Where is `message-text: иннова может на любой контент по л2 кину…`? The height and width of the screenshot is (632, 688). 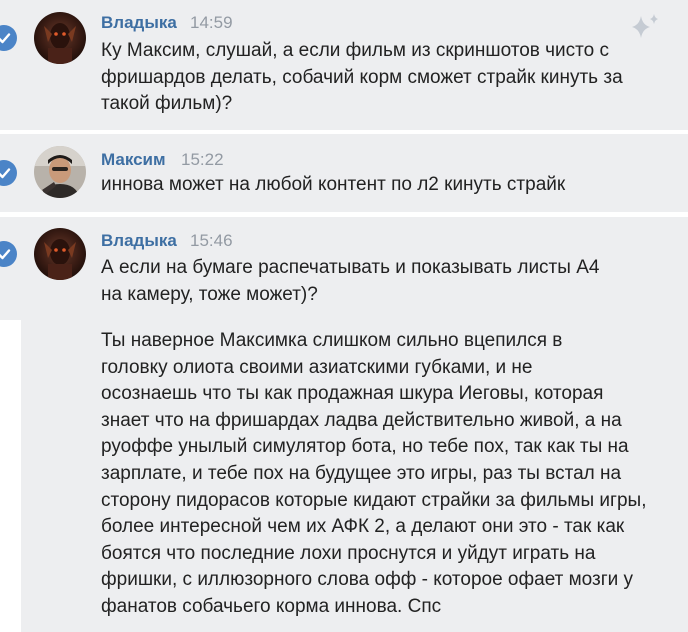
message-text: иннова может на любой контент по л2 кину… is located at coordinates (333, 185).